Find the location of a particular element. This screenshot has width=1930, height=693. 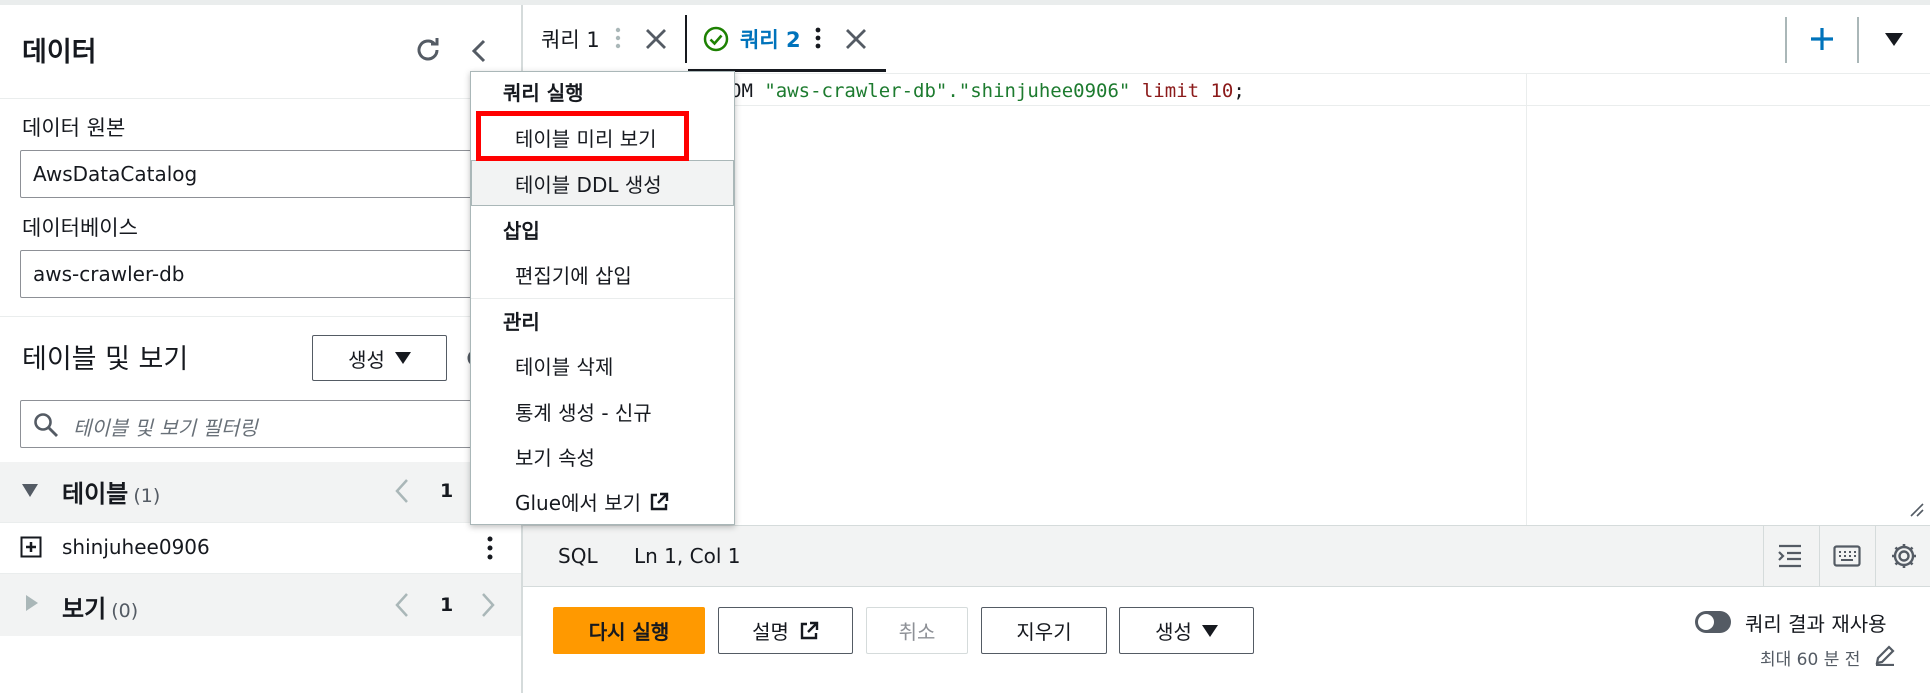

success-check-icon is located at coordinates (716, 39).